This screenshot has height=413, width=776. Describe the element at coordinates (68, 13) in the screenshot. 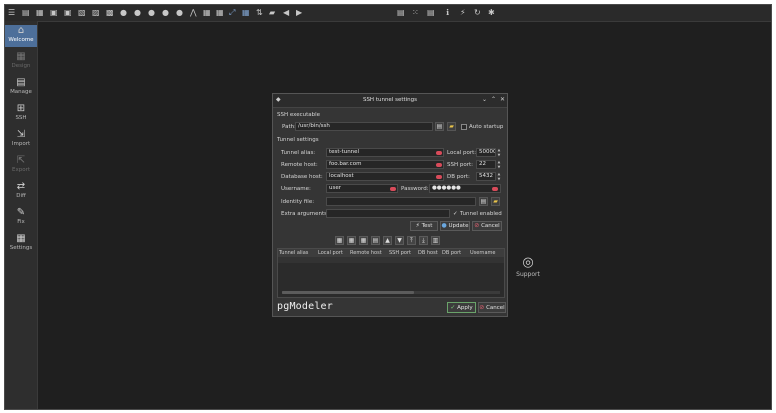

I see `save-all-icon: ▣` at that location.